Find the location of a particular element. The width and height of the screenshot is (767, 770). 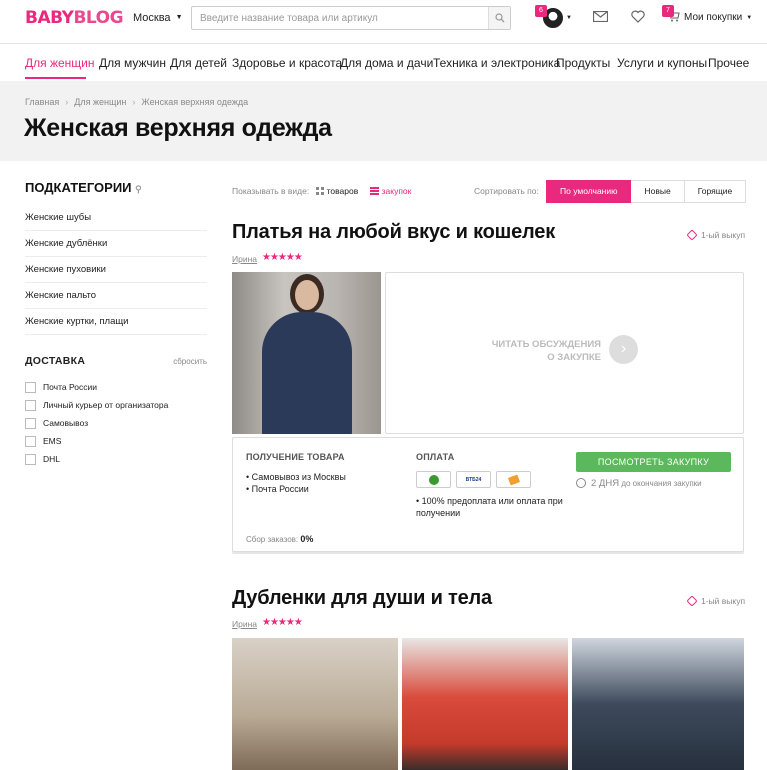

list-item: Самовывоз из Москвы is located at coordinates (296, 477).